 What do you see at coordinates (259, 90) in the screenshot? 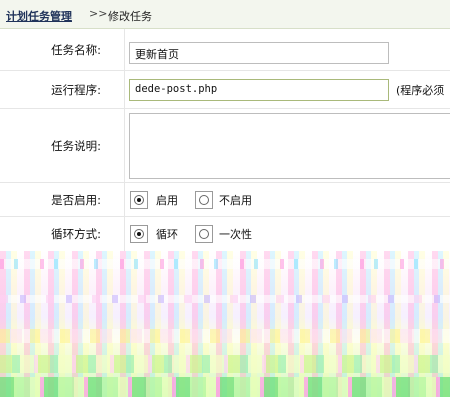
I see `program-input: dede-post.php` at bounding box center [259, 90].